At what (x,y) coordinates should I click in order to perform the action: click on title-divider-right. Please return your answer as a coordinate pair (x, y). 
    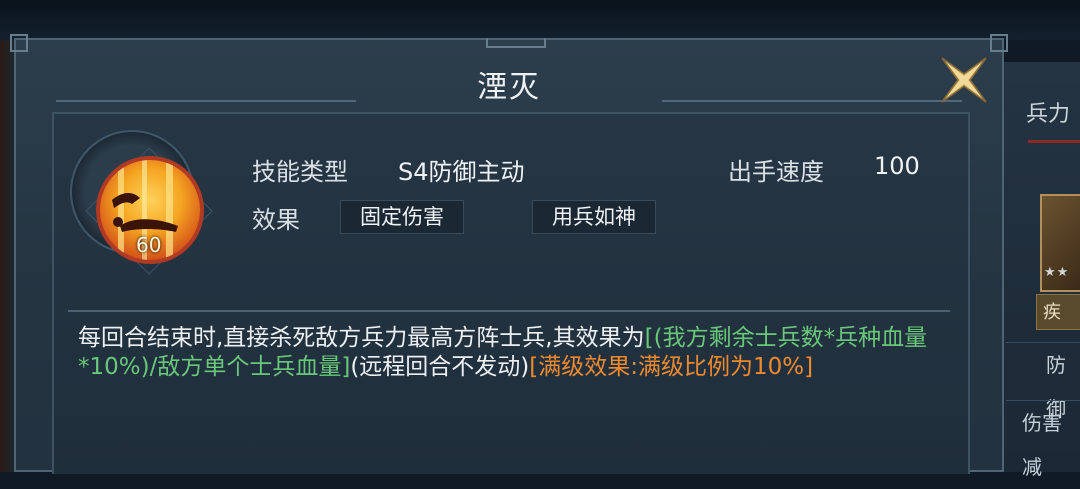
    Looking at the image, I should click on (812, 101).